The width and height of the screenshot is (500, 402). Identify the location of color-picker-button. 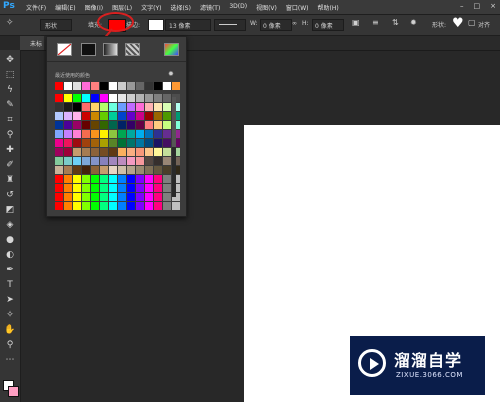
(171, 49).